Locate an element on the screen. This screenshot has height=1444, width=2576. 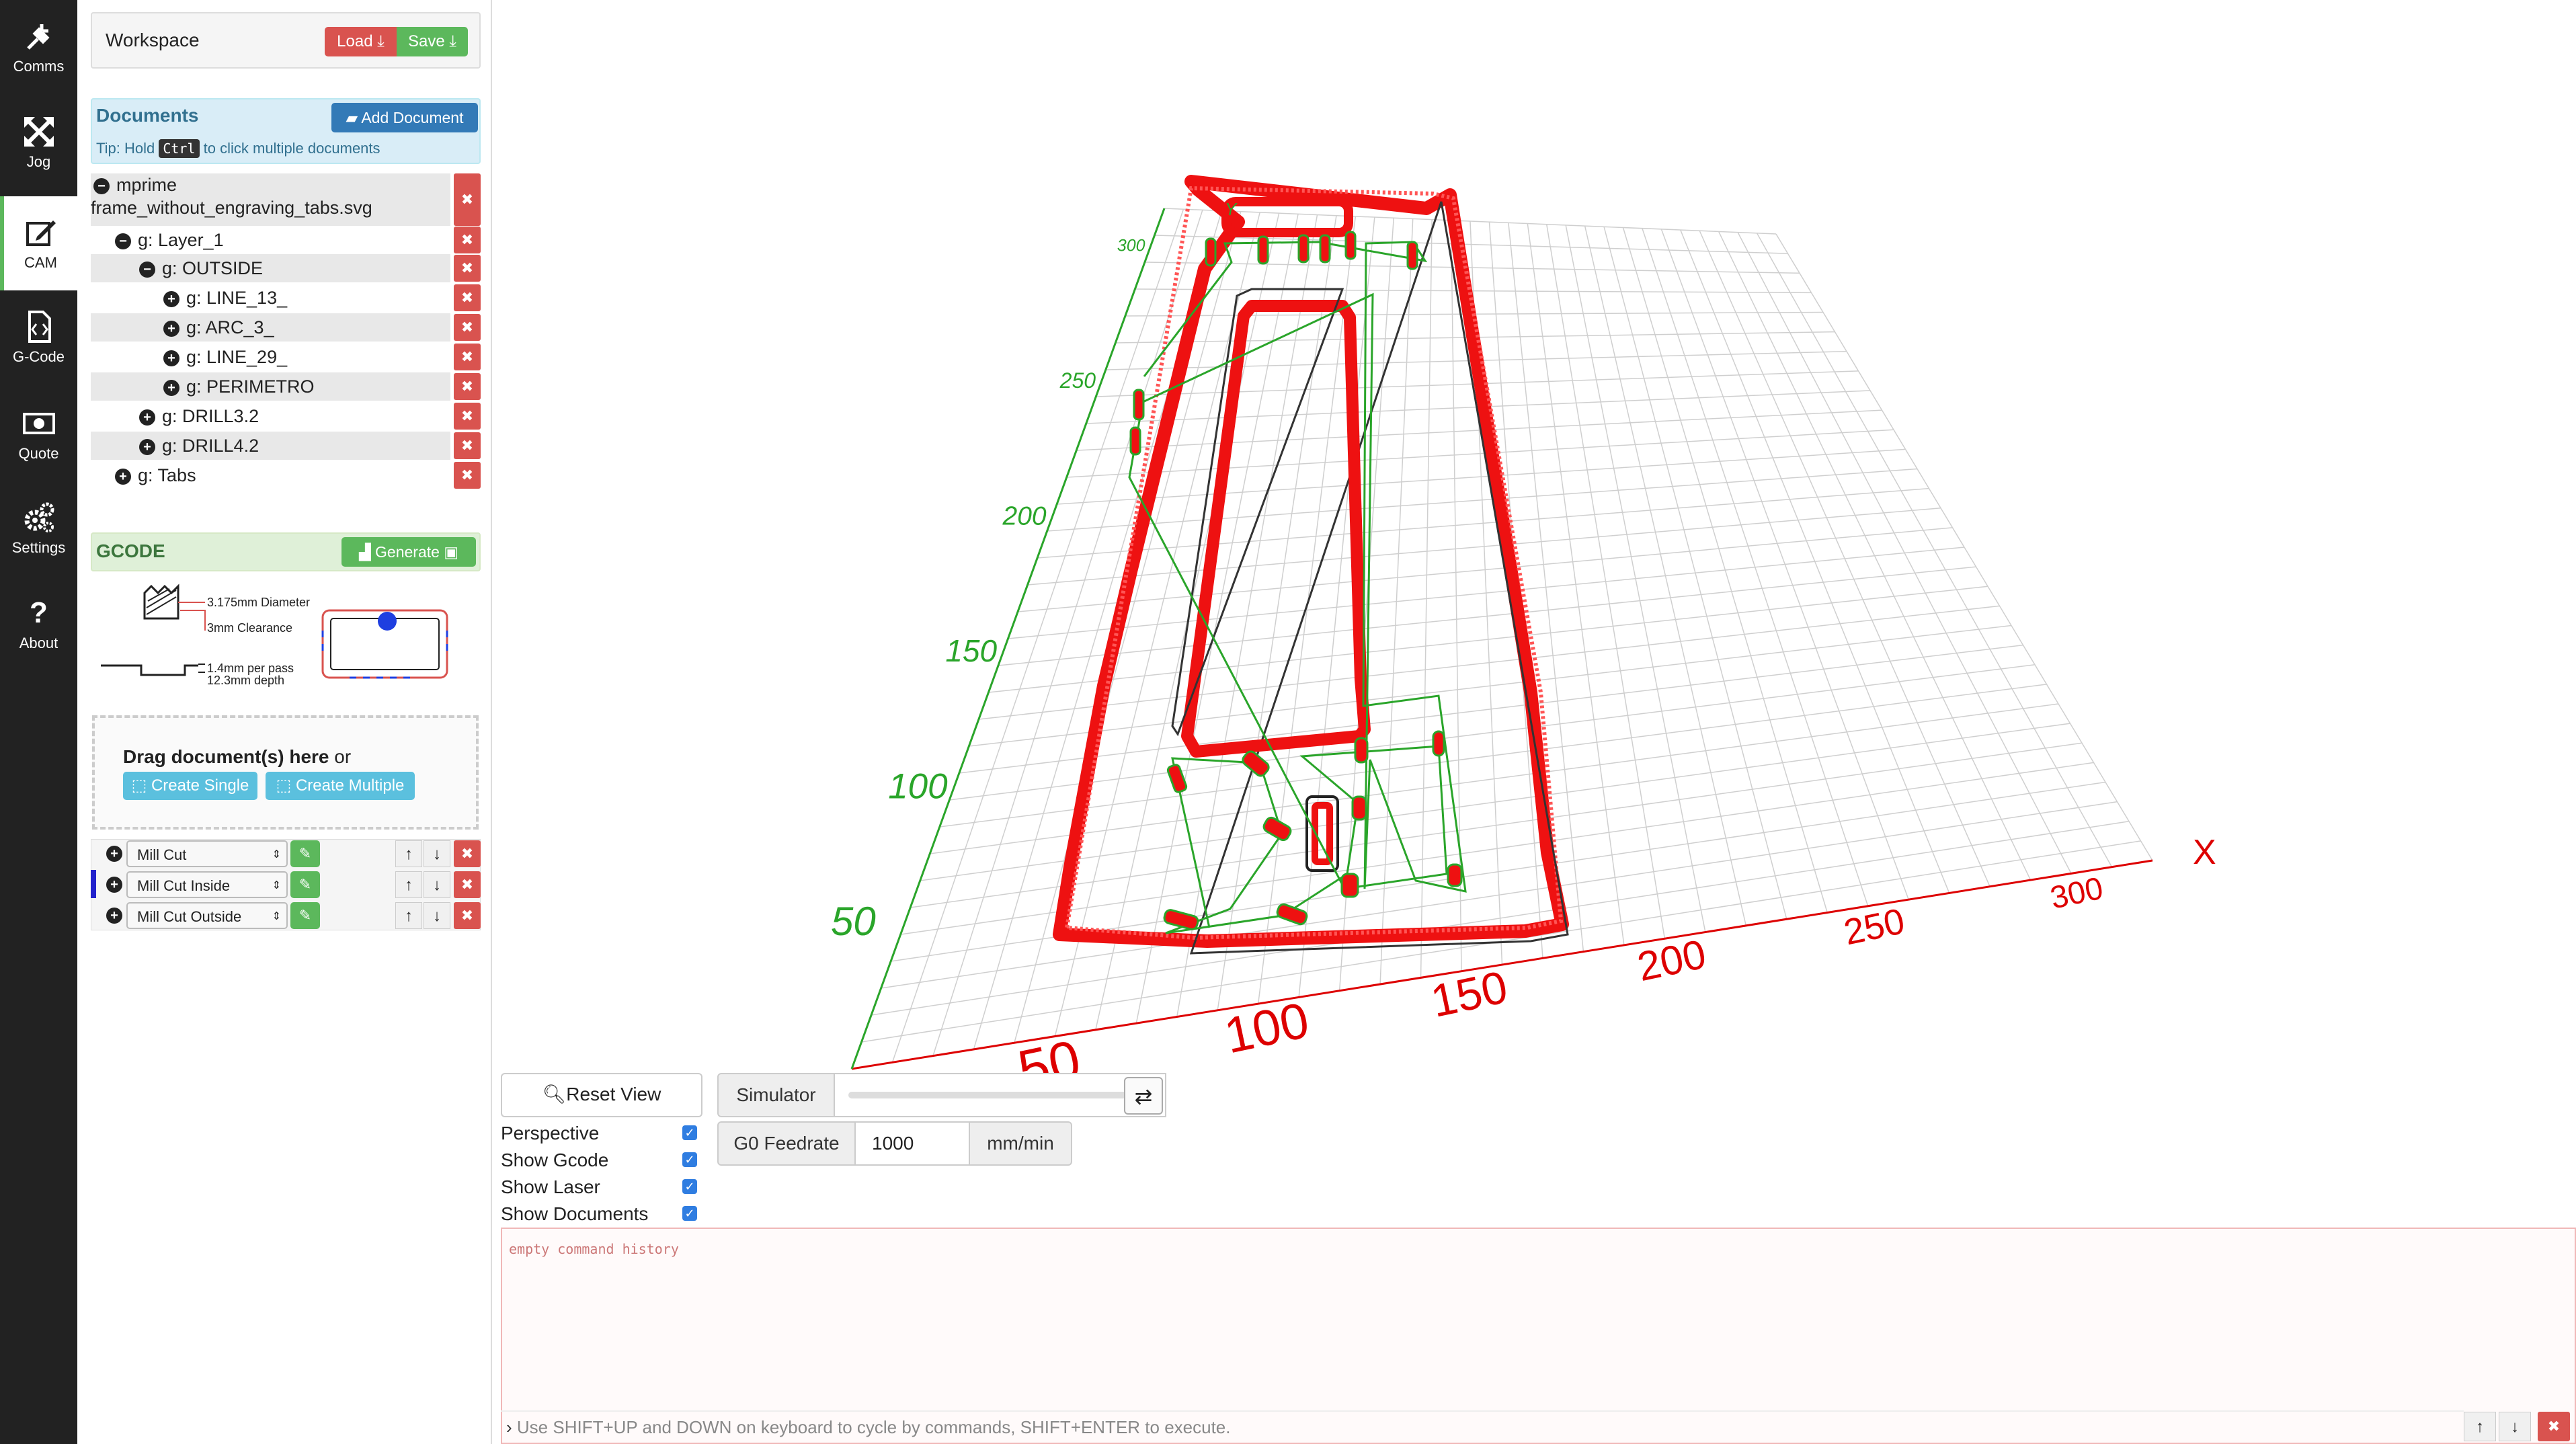
diameter-label: 3.175mm Diameter is located at coordinates (259, 602).